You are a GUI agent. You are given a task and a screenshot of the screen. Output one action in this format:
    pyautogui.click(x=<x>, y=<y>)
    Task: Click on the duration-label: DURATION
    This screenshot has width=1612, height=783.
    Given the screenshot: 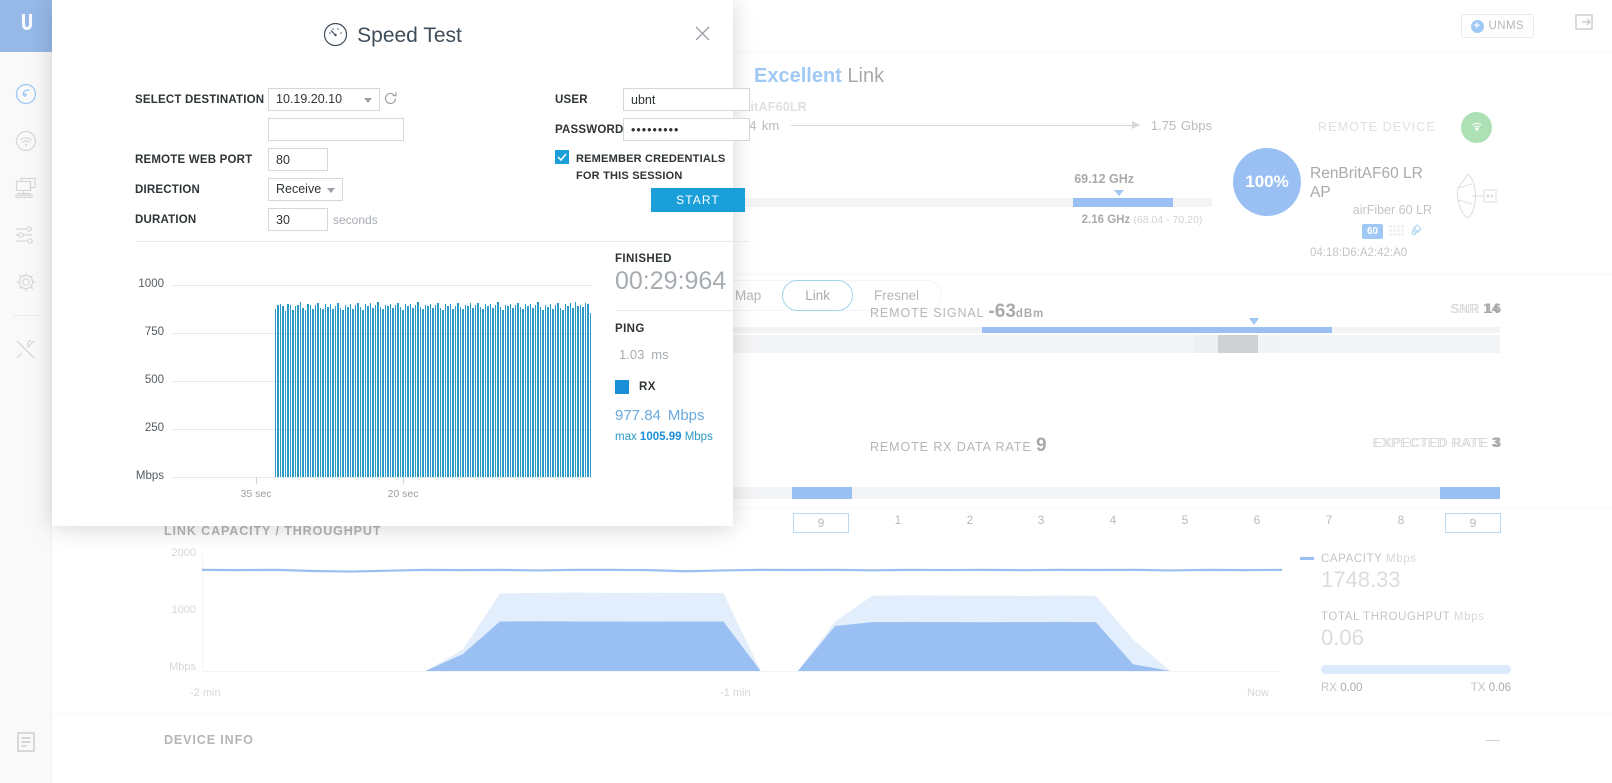 What is the action you would take?
    pyautogui.click(x=166, y=220)
    